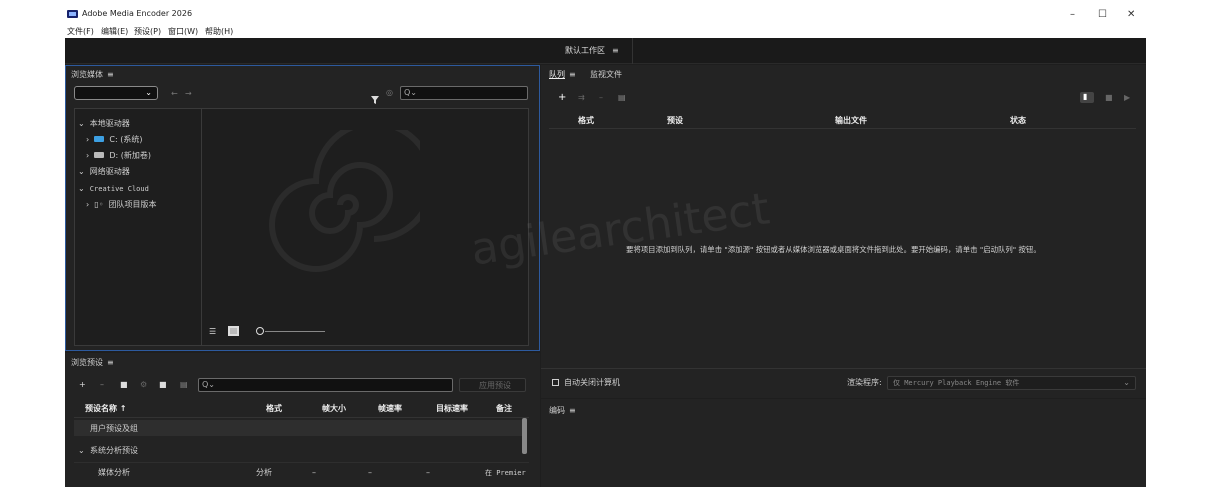 This screenshot has width=1211, height=487. Describe the element at coordinates (464, 93) in the screenshot. I see `media-search-input: Q⌄` at that location.